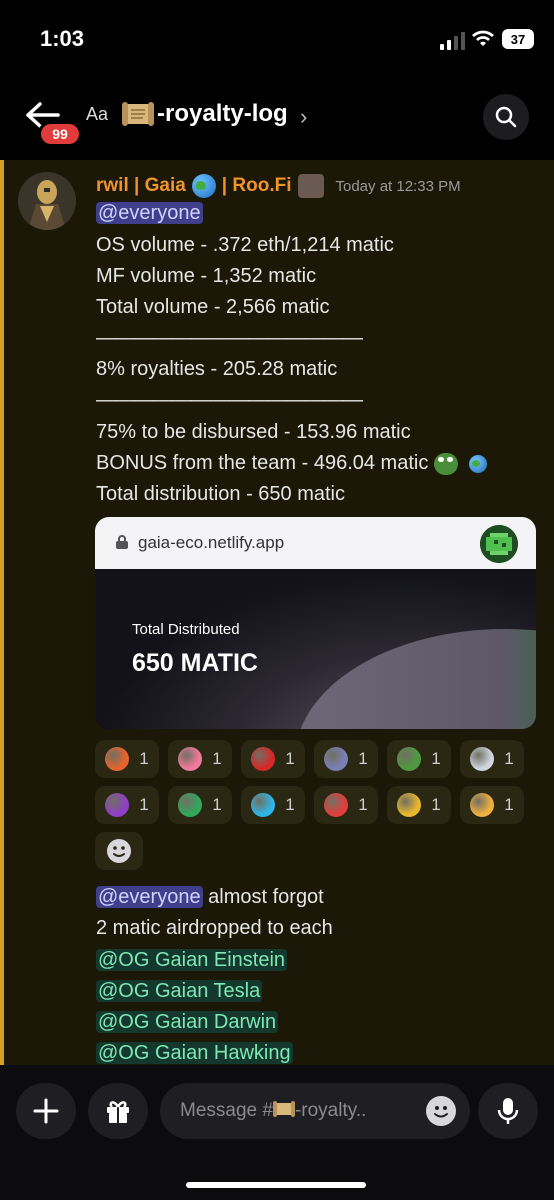 The width and height of the screenshot is (554, 1200). Describe the element at coordinates (263, 805) in the screenshot. I see `blue-fire-icon` at that location.